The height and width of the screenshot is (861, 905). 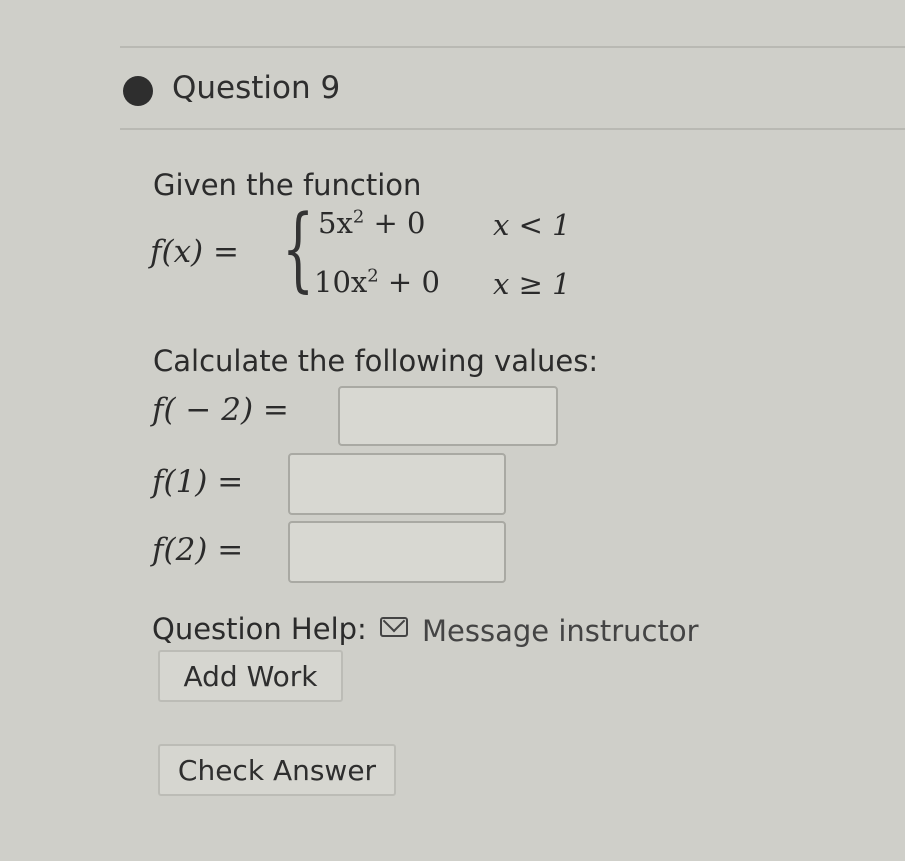 What do you see at coordinates (198, 482) in the screenshot?
I see `f1-label: f(1) =` at bounding box center [198, 482].